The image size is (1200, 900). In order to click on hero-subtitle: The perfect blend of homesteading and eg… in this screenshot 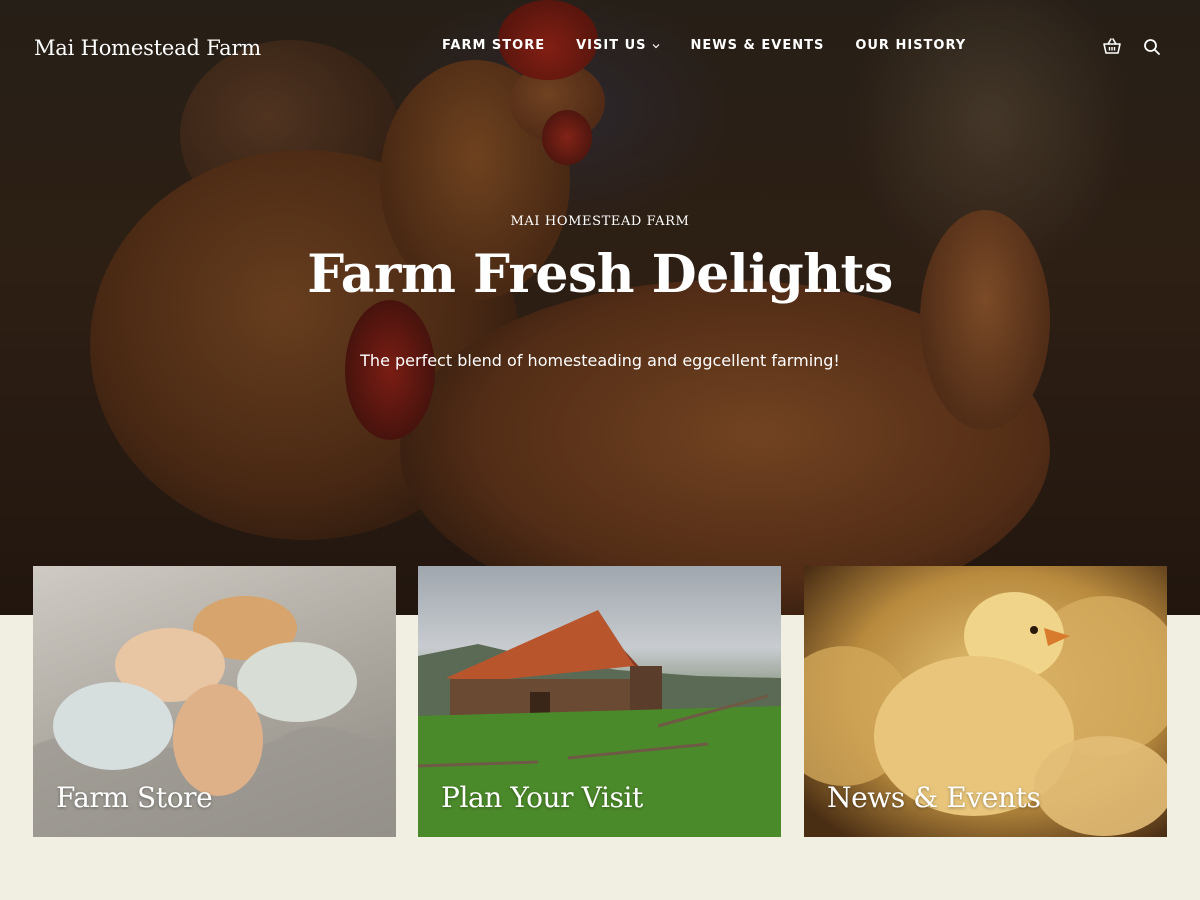, I will do `click(600, 360)`.